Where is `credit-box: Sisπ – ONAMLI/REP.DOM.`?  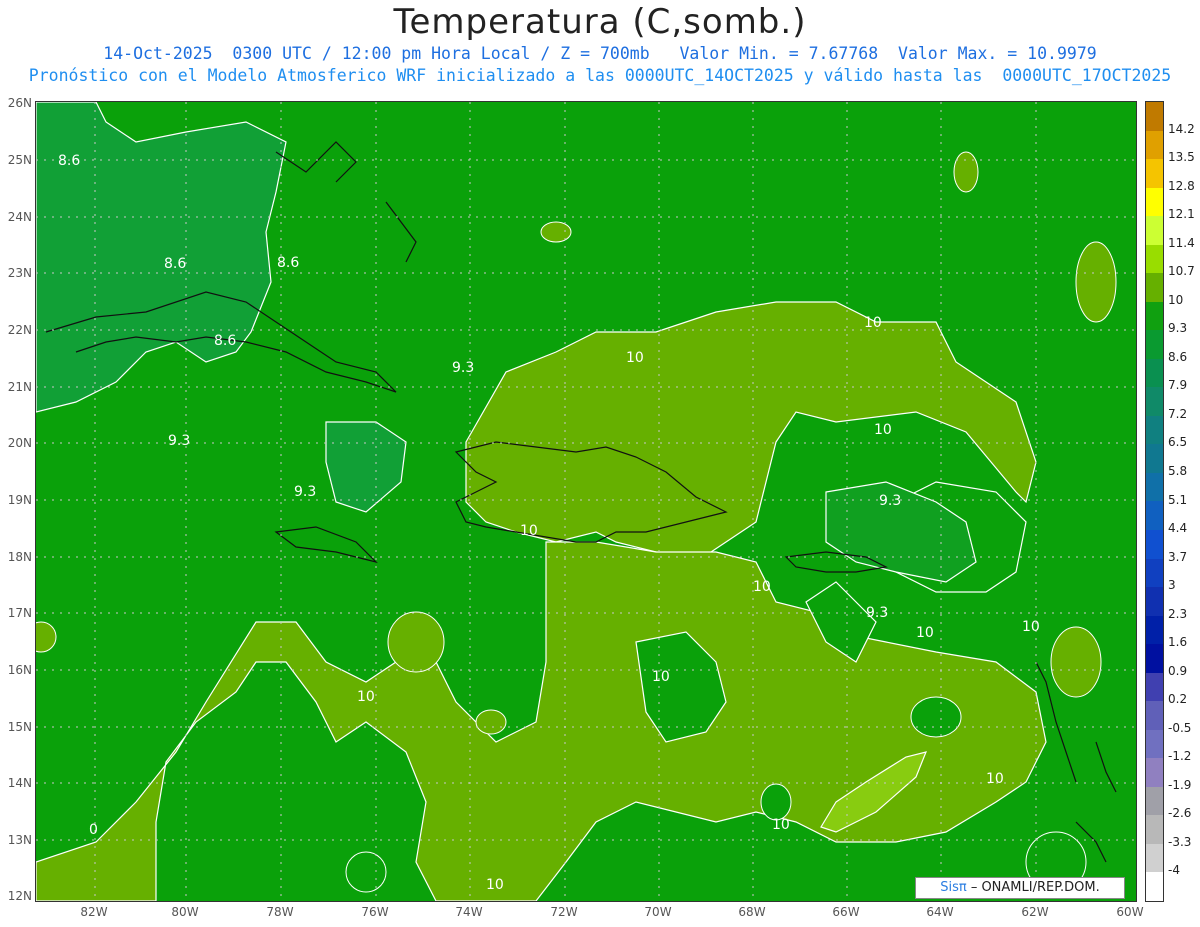
credit-box: Sisπ – ONAMLI/REP.DOM. is located at coordinates (1020, 888).